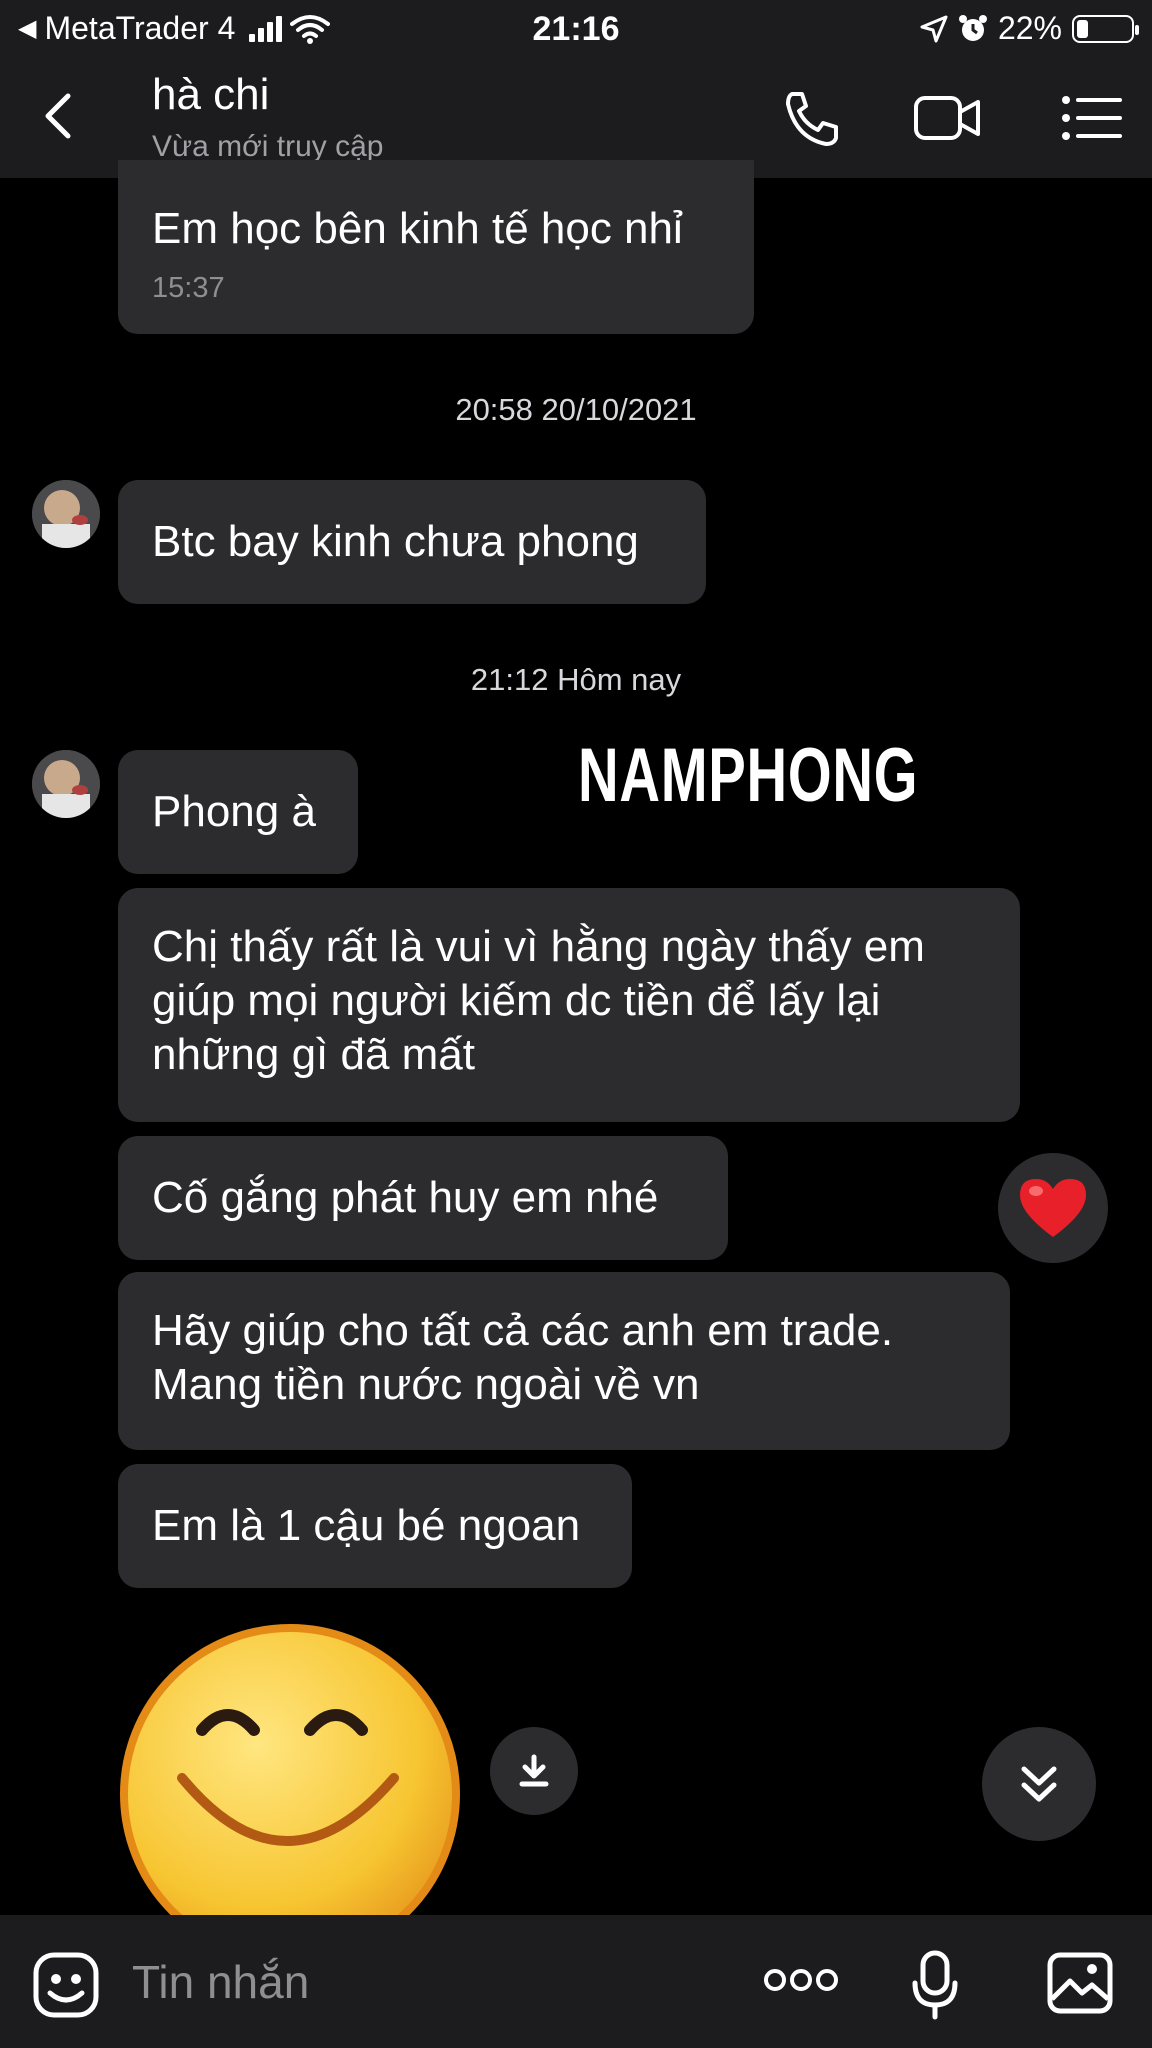  Describe the element at coordinates (1105, 28) in the screenshot. I see `battery-icon` at that location.